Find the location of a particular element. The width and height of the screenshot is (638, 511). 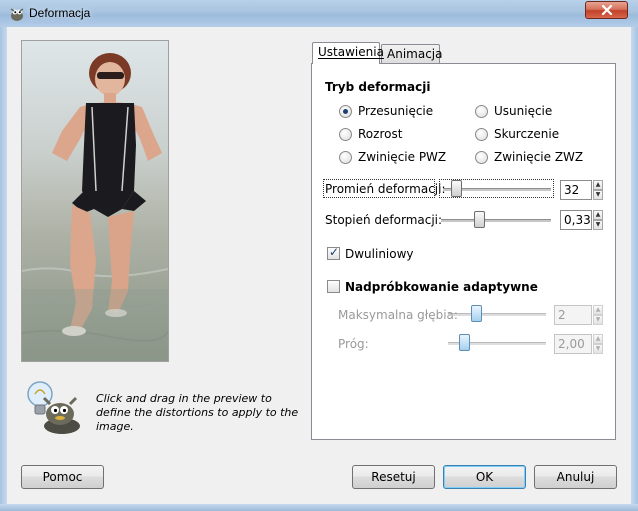

reset-button: Resetuj is located at coordinates (393, 477).